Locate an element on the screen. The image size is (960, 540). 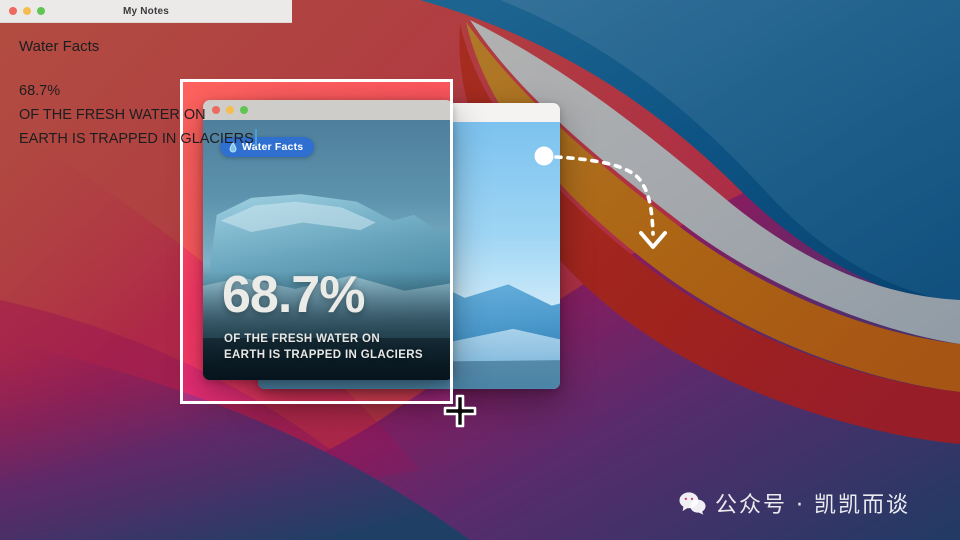
wechat-icon is located at coordinates (692, 503).